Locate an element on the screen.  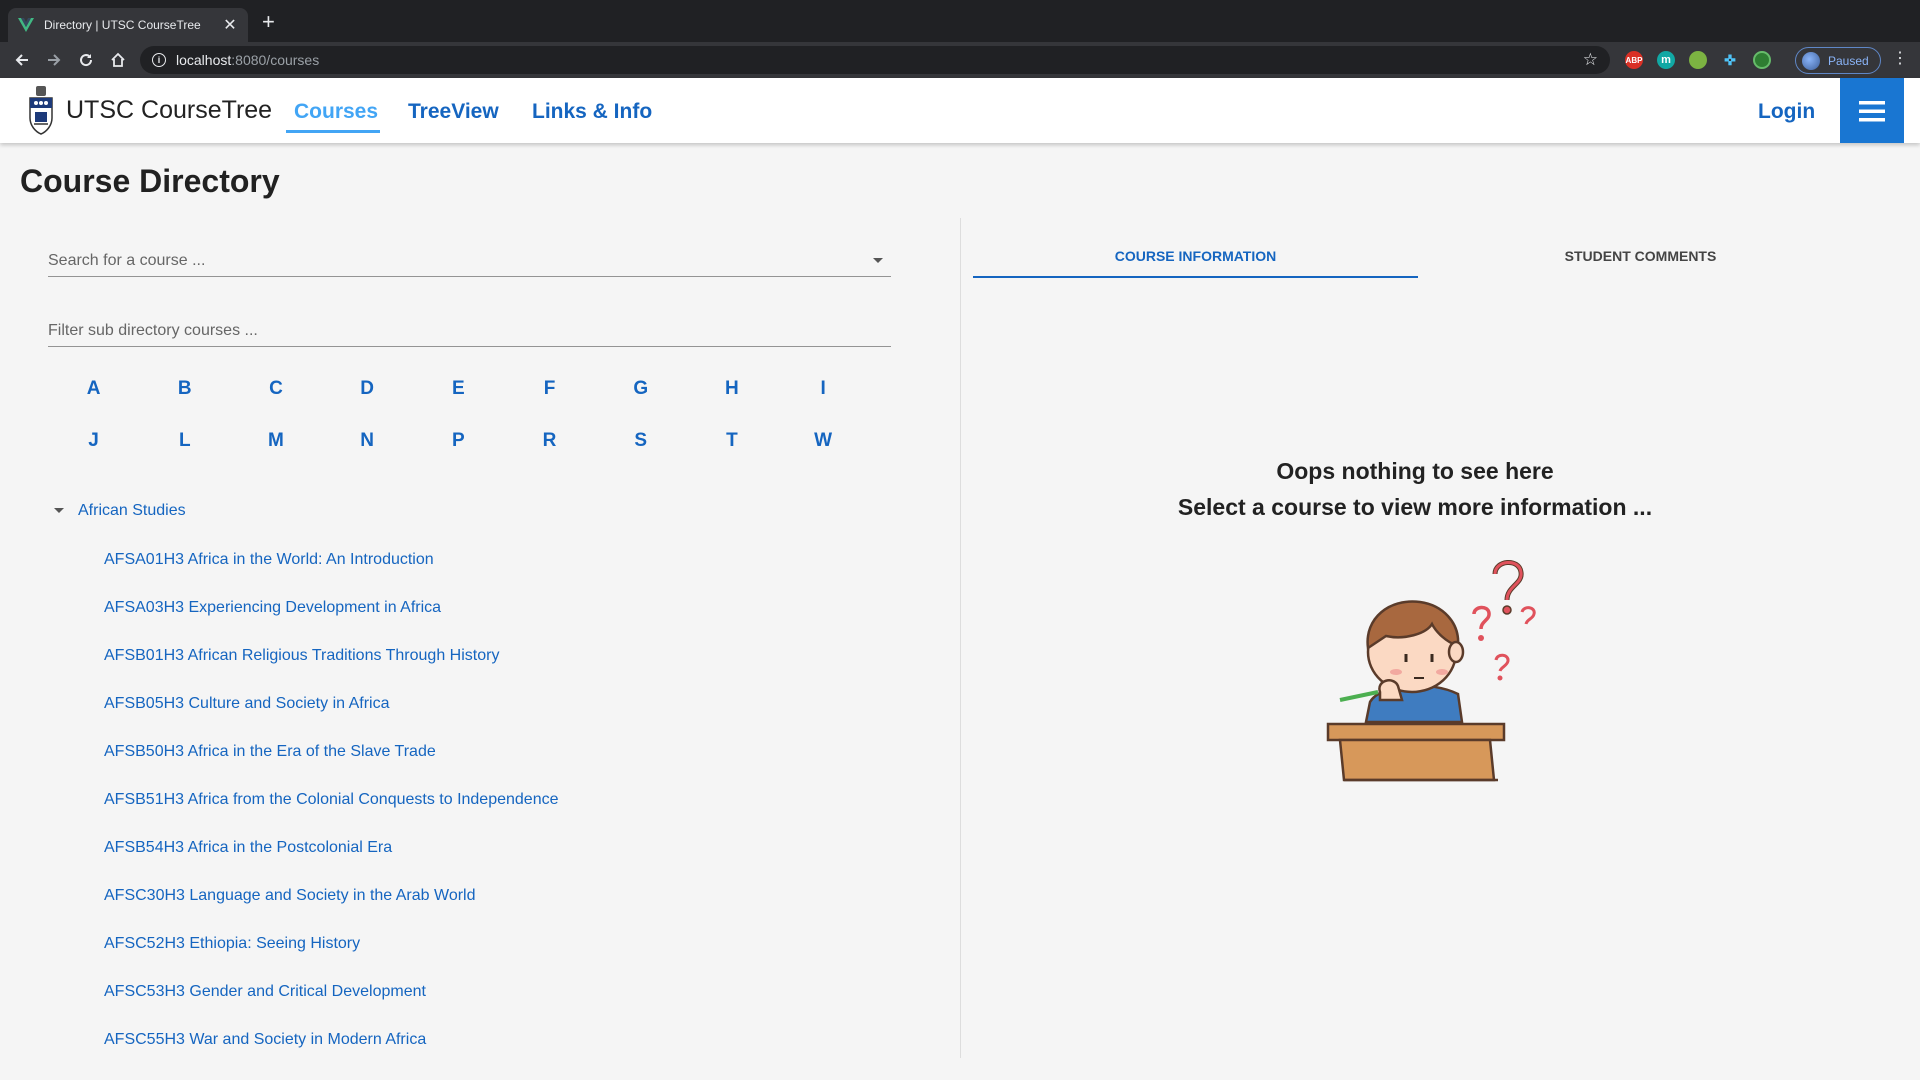
login-button: Login is located at coordinates (1786, 112).